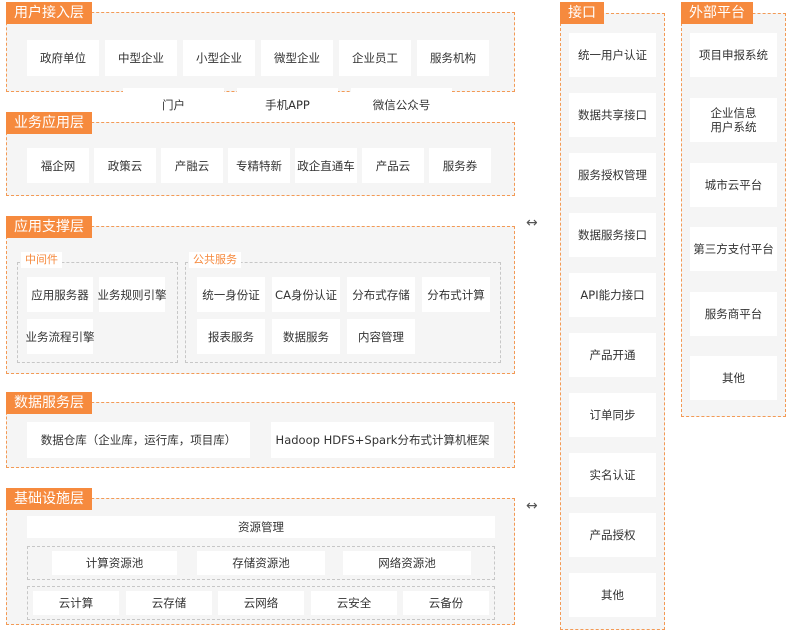  I want to click on data-service-item: 数据仓库（企业库，运行库，项目库）, so click(138, 440).